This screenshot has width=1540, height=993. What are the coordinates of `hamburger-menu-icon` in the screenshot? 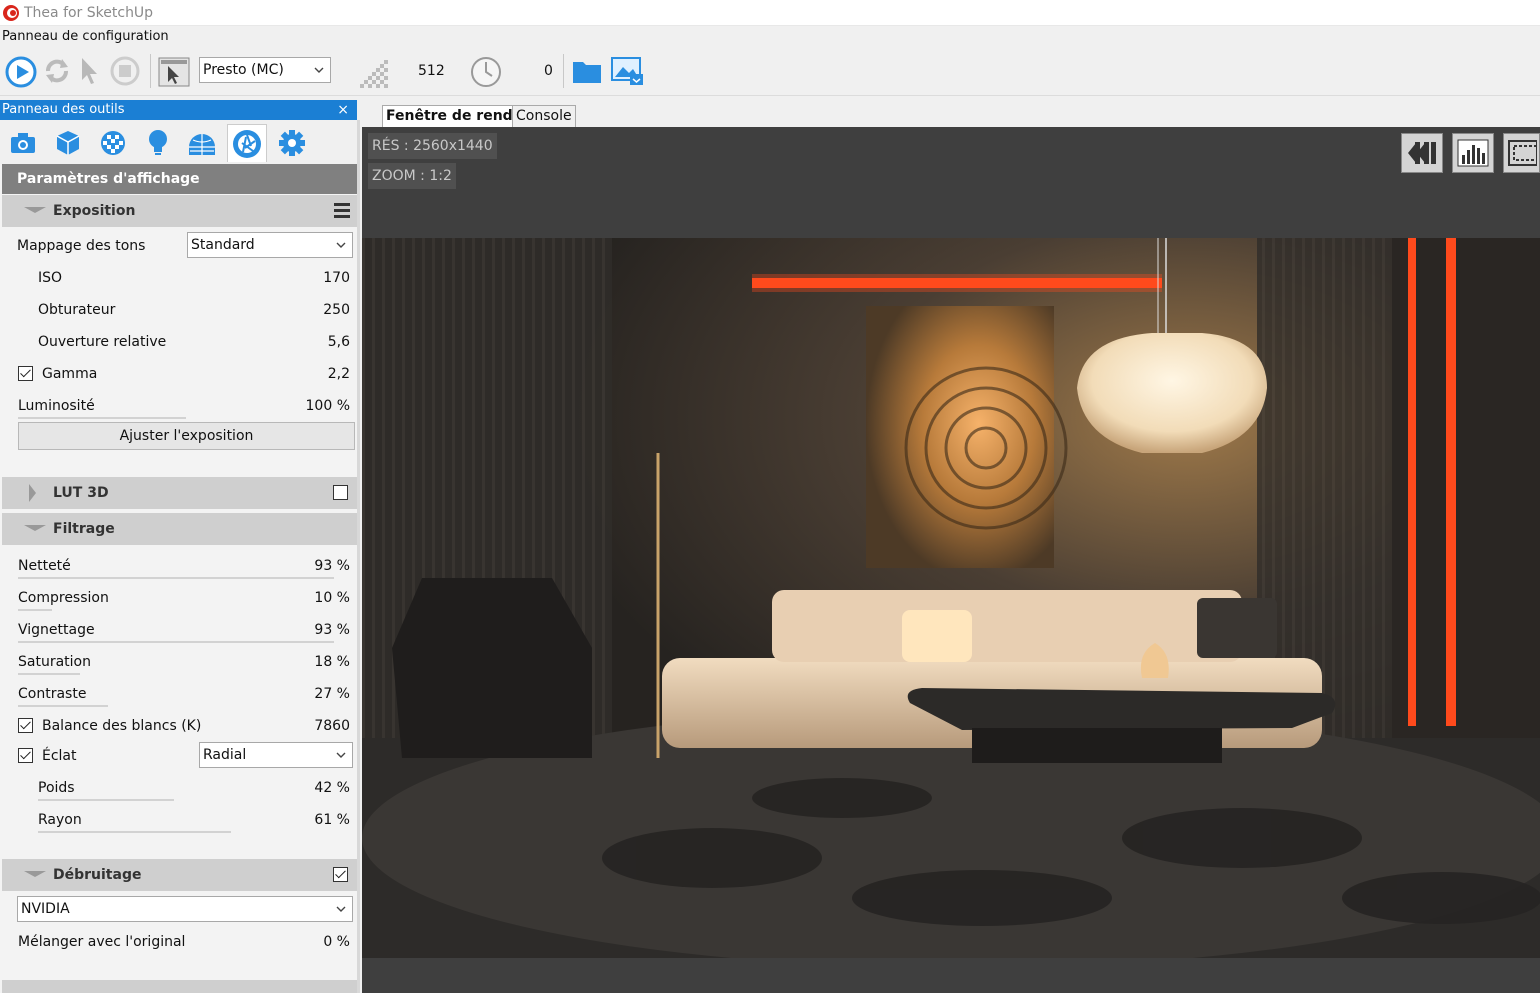 It's located at (342, 212).